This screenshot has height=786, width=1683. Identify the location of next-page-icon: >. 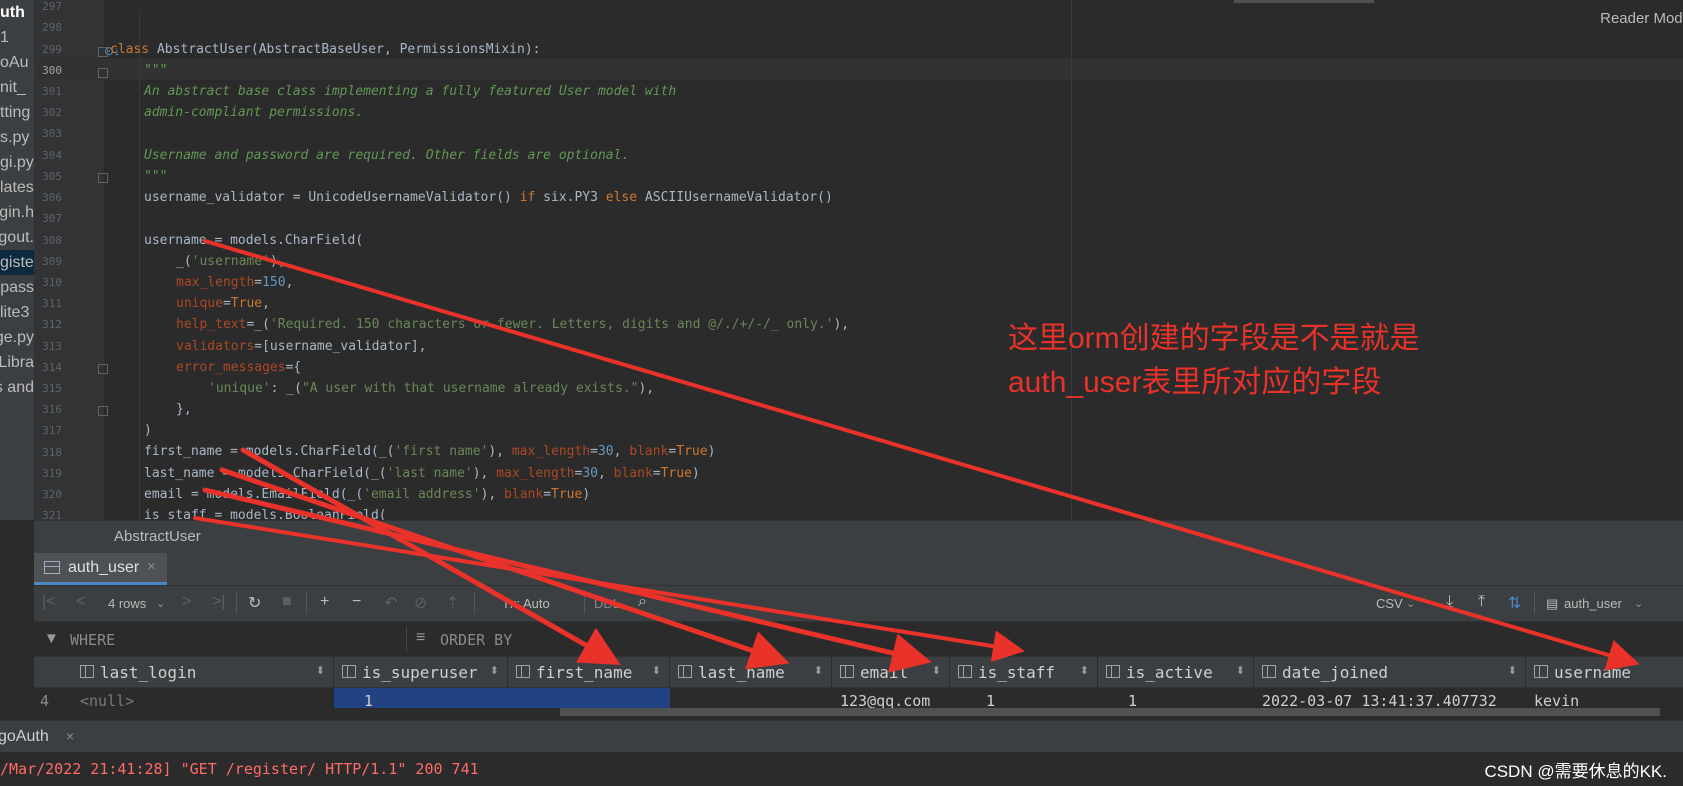
(186, 602).